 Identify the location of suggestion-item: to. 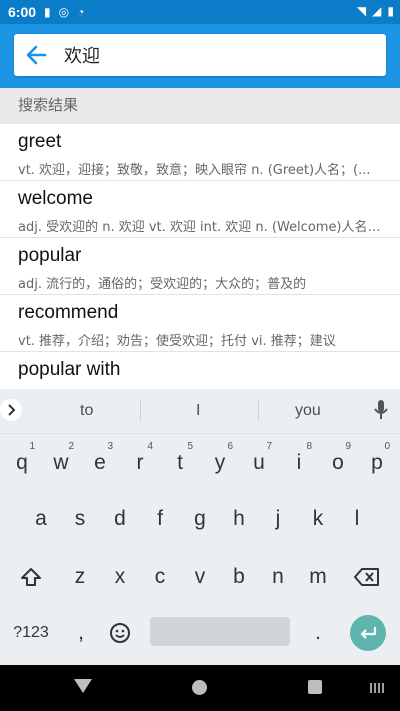
(86, 411).